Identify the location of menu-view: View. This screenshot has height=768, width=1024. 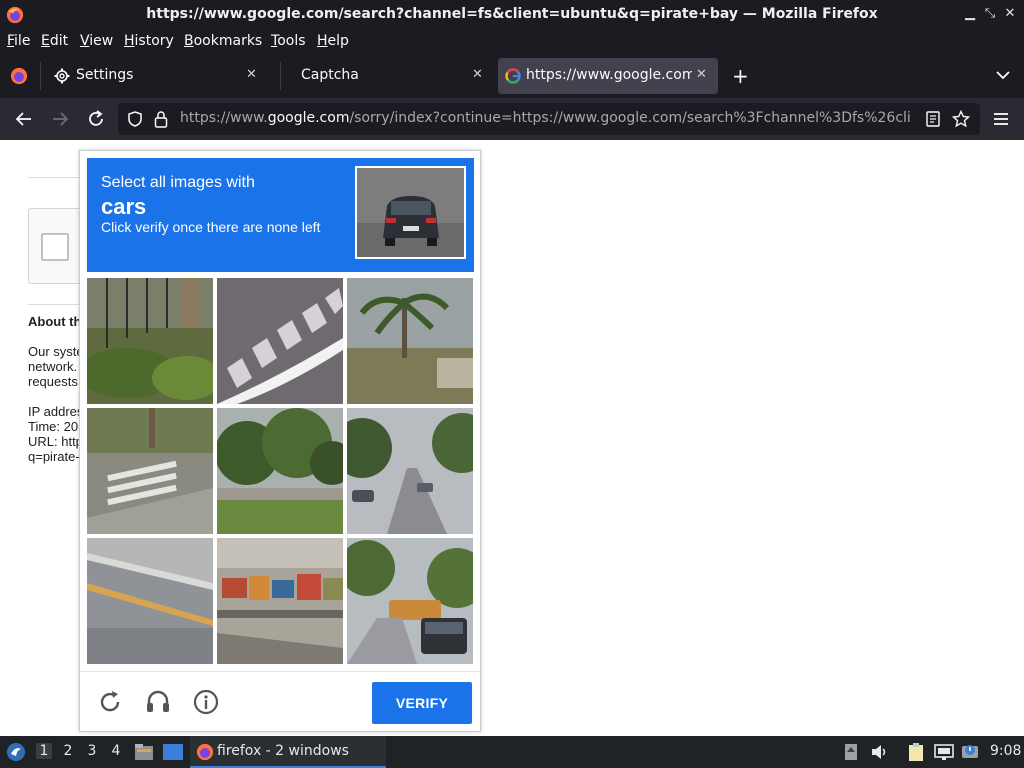
(96, 41).